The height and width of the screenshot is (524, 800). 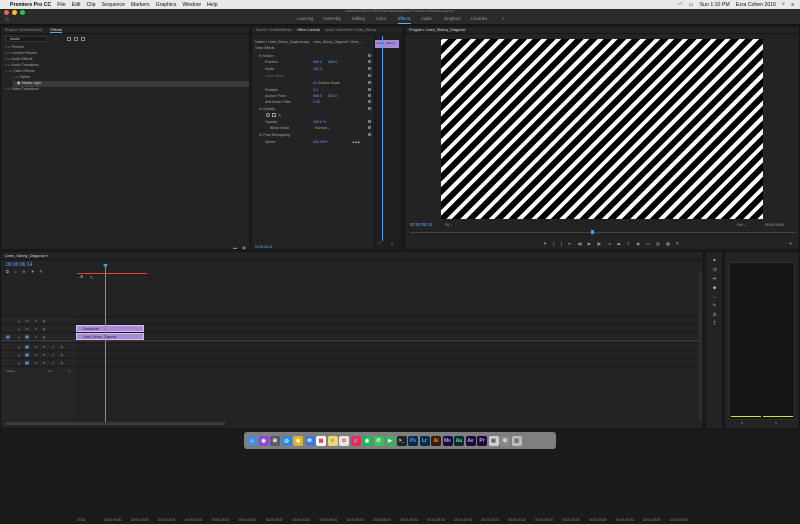 I want to click on param-anchor-x: 960.0, so click(x=317, y=96).